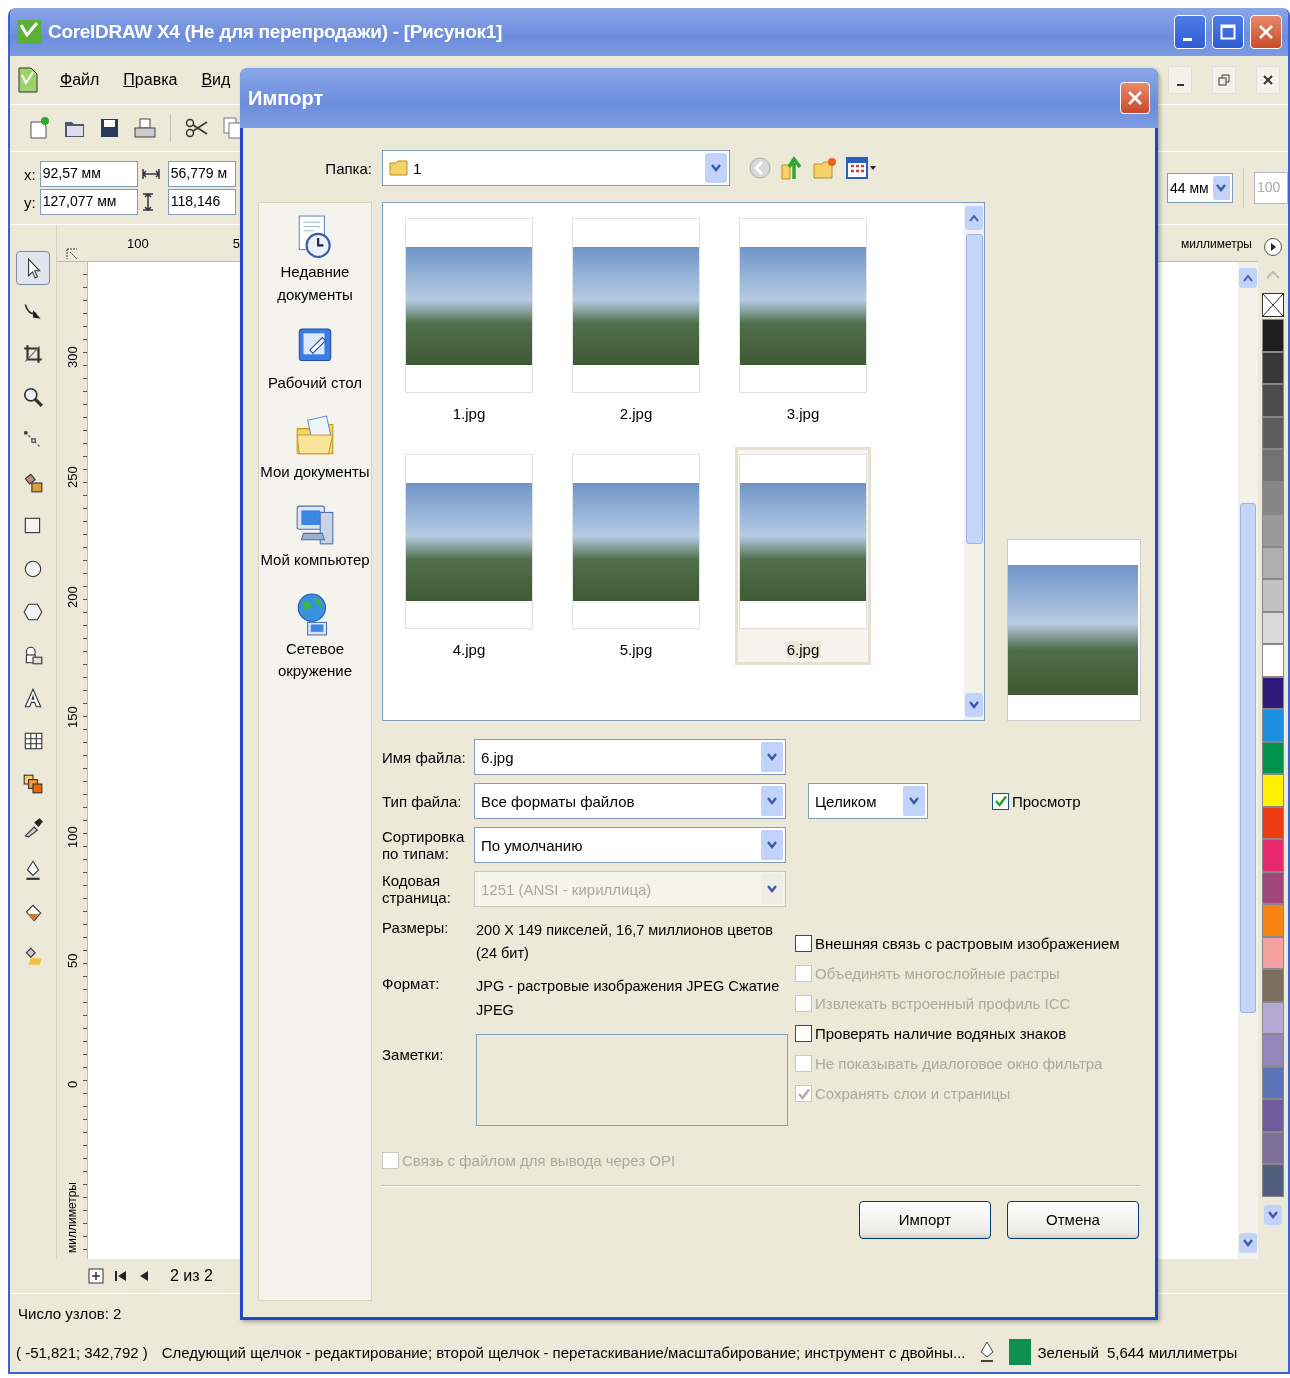 Image resolution: width=1290 pixels, height=1378 pixels. What do you see at coordinates (941, 1033) in the screenshot?
I see `checkbox-label: Проверять наличие водяных знаков` at bounding box center [941, 1033].